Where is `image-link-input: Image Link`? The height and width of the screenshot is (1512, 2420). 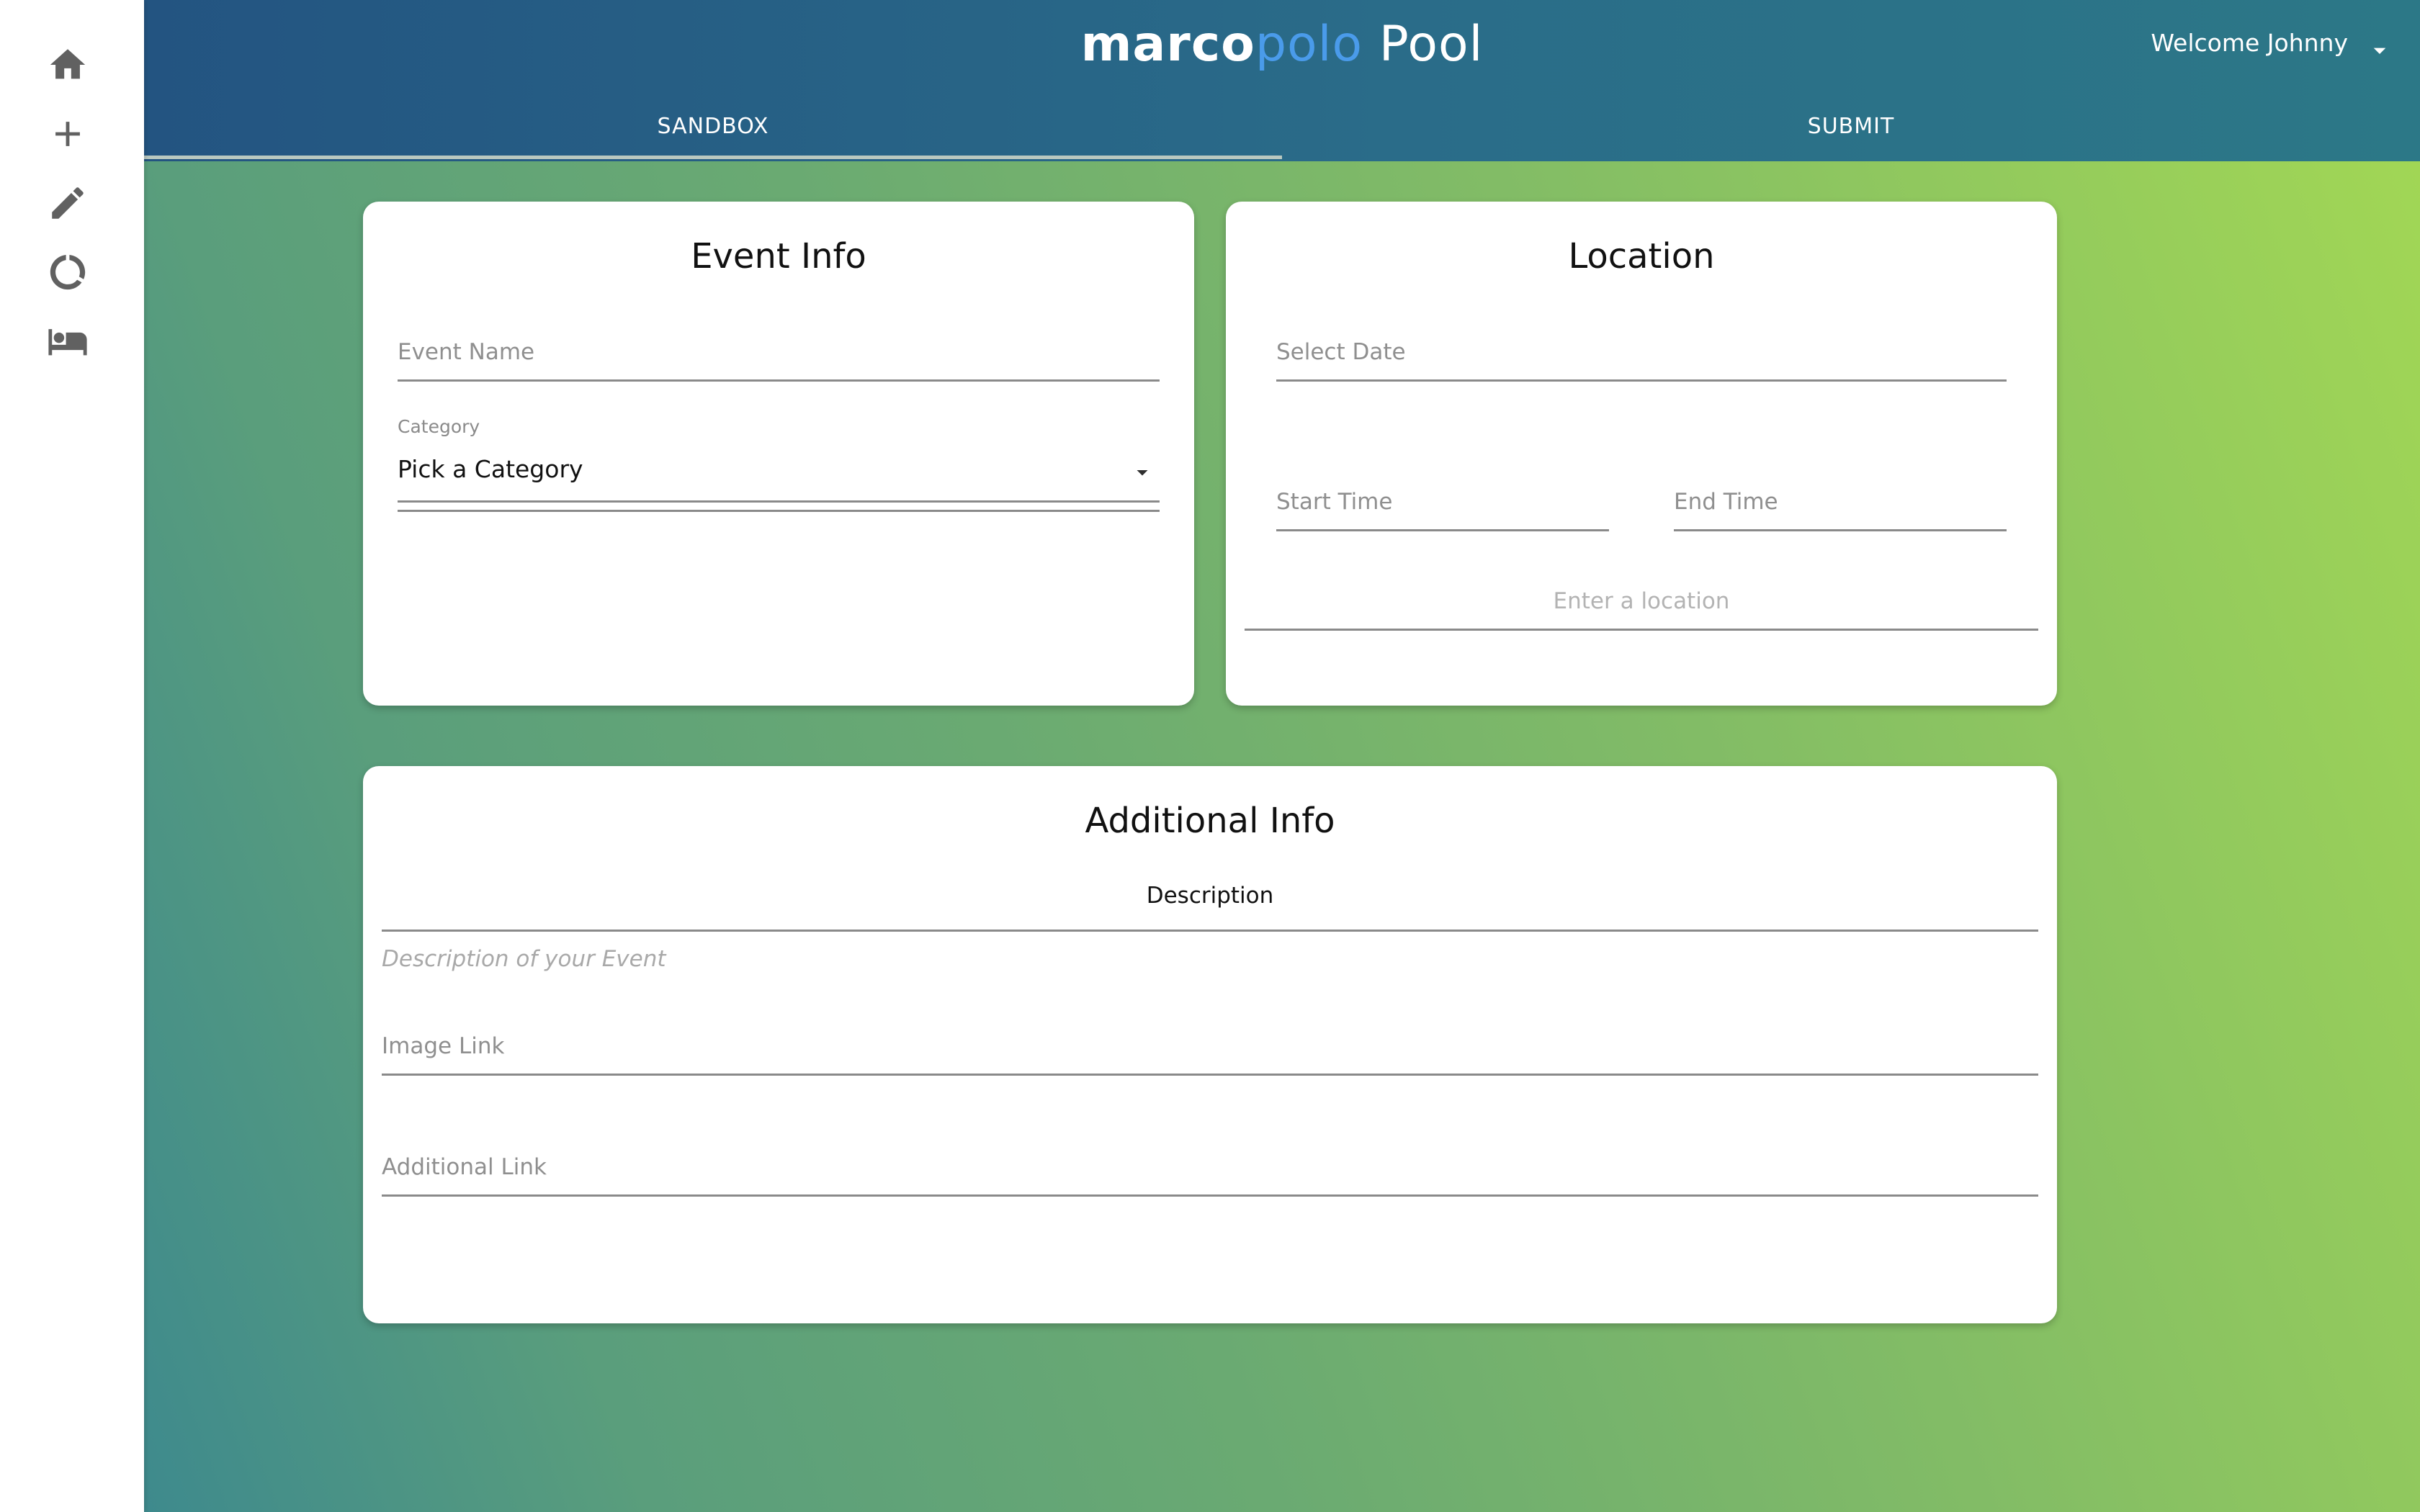
image-link-input: Image Link is located at coordinates (1210, 1040).